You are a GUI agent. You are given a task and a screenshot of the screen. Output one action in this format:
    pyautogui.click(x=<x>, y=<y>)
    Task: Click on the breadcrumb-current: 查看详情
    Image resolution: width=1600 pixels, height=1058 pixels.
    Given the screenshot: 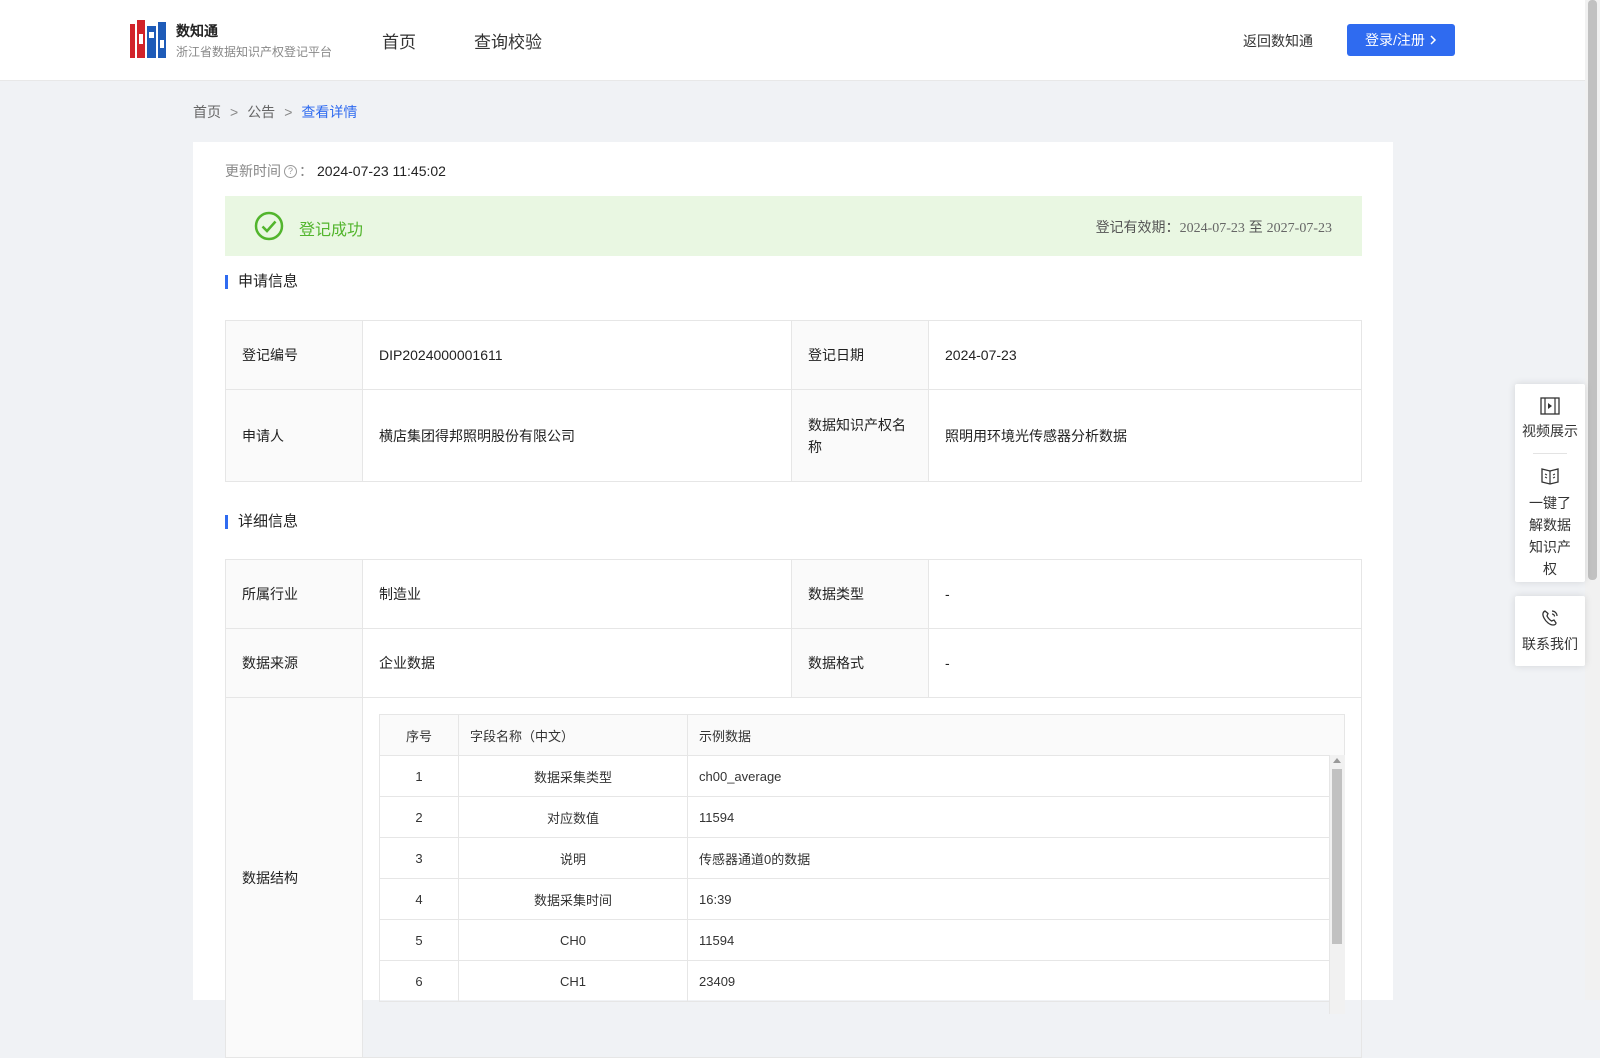 What is the action you would take?
    pyautogui.click(x=329, y=112)
    